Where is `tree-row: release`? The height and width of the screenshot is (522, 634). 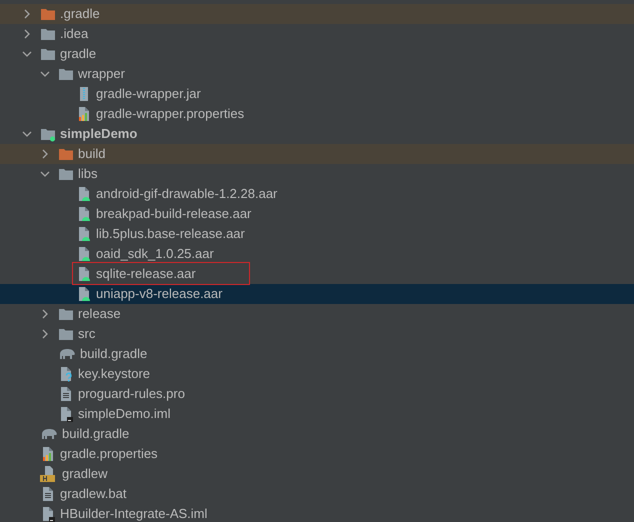
tree-row: release is located at coordinates (317, 314).